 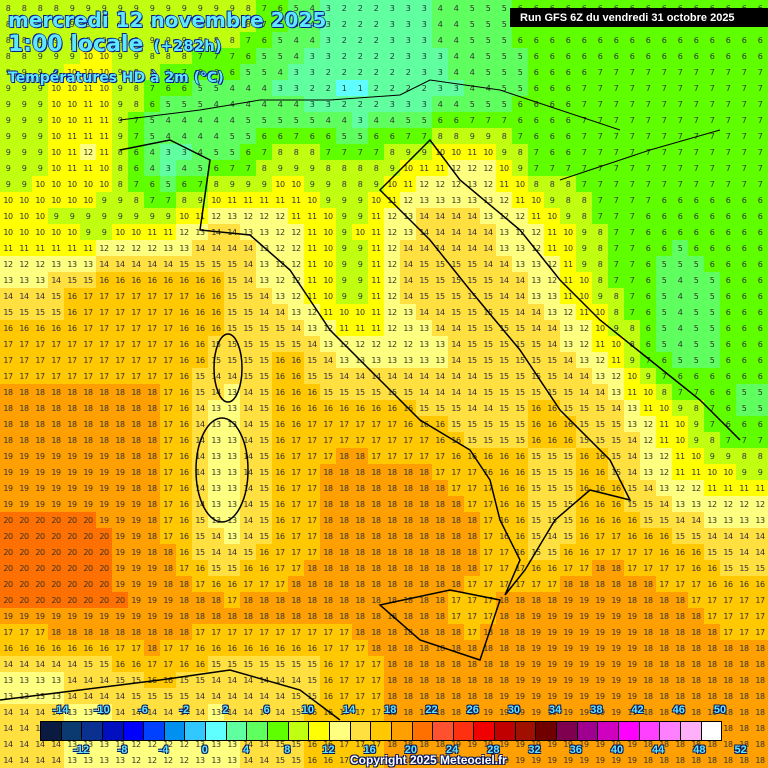 I want to click on legend-label-top: 34, so click(x=555, y=710).